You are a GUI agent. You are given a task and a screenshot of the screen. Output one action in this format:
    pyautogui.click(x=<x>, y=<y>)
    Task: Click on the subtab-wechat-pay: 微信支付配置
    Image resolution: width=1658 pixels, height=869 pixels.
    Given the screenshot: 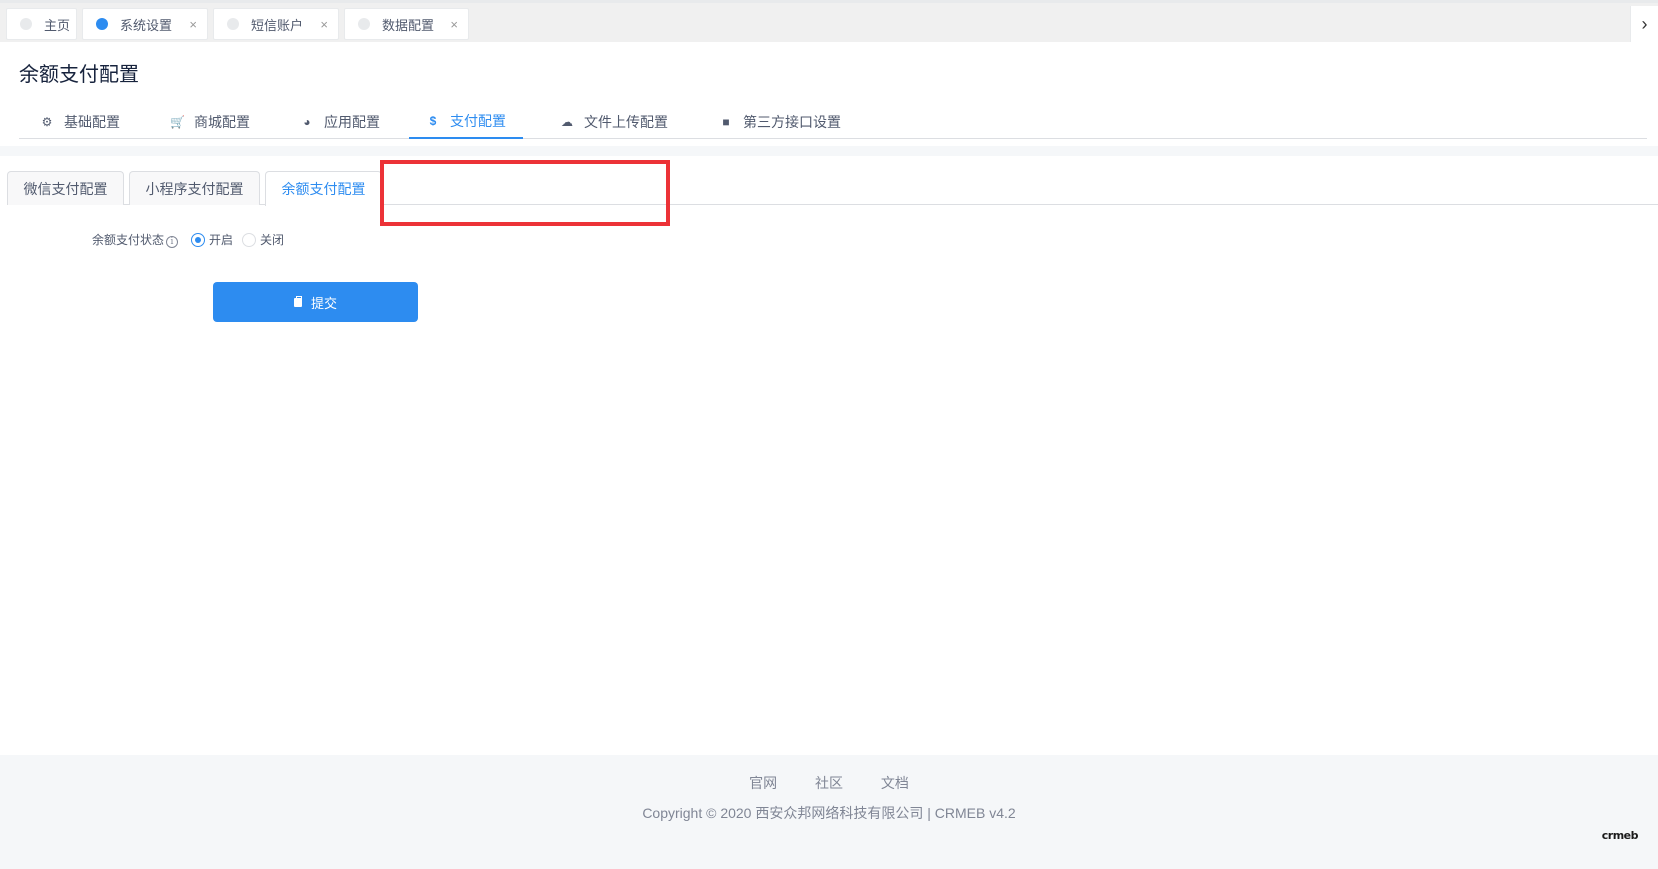 What is the action you would take?
    pyautogui.click(x=65, y=188)
    